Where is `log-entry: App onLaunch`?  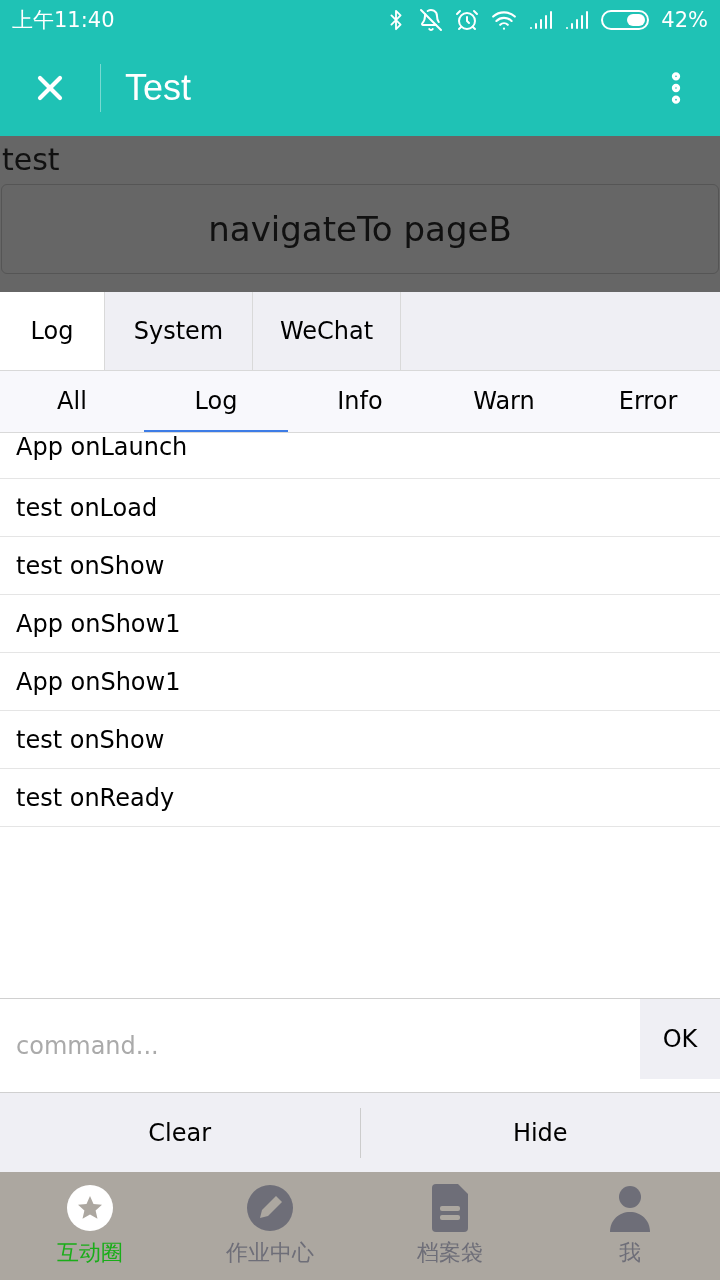
log-entry: App onLaunch is located at coordinates (360, 456).